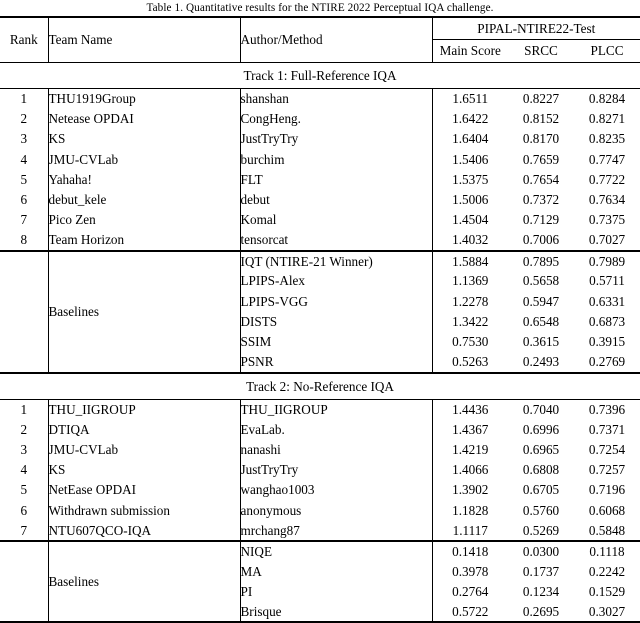 This screenshot has height=623, width=640. Describe the element at coordinates (469, 490) in the screenshot. I see `row-main-score: 1.3902` at that location.